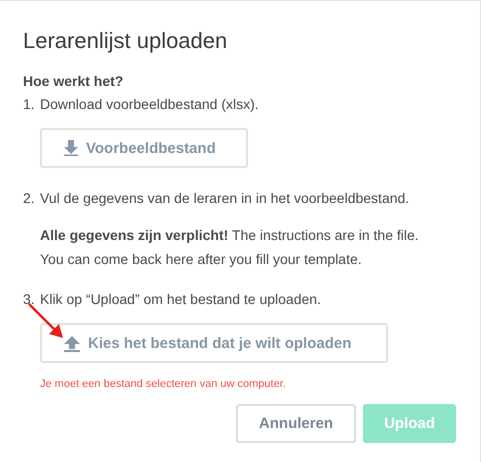 The width and height of the screenshot is (481, 462). I want to click on cancel-button: Annuleren, so click(296, 423).